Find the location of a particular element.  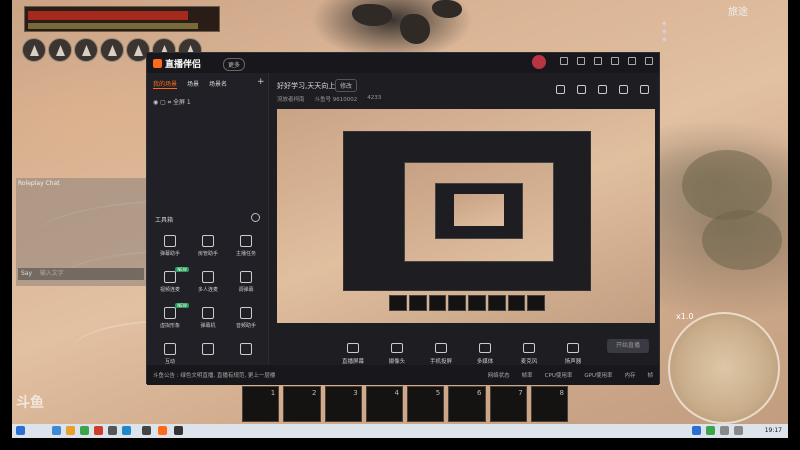

helmet-icon is located at coordinates (86, 50).